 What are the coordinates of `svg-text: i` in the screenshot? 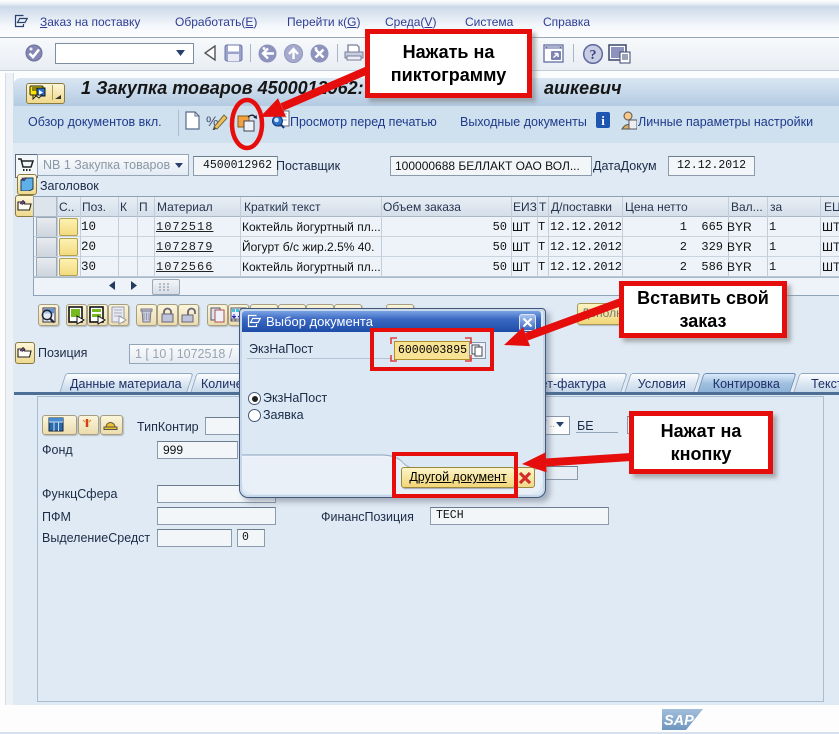 It's located at (603, 120).